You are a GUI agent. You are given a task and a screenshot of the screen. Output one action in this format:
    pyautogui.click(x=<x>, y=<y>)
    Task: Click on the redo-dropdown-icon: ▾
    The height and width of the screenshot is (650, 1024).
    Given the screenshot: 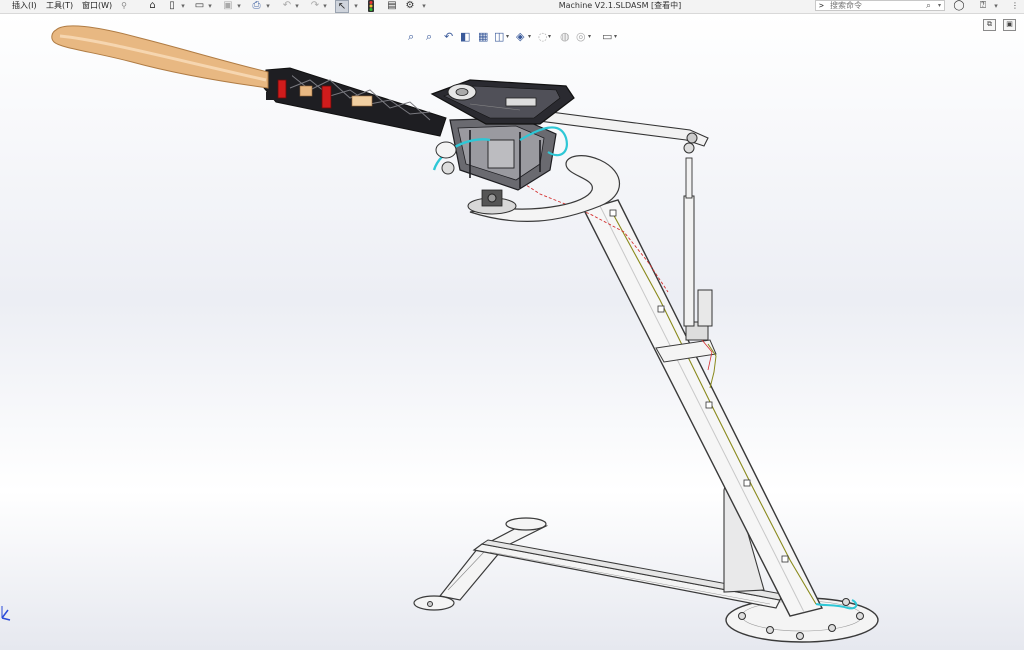 What is the action you would take?
    pyautogui.click(x=325, y=6)
    